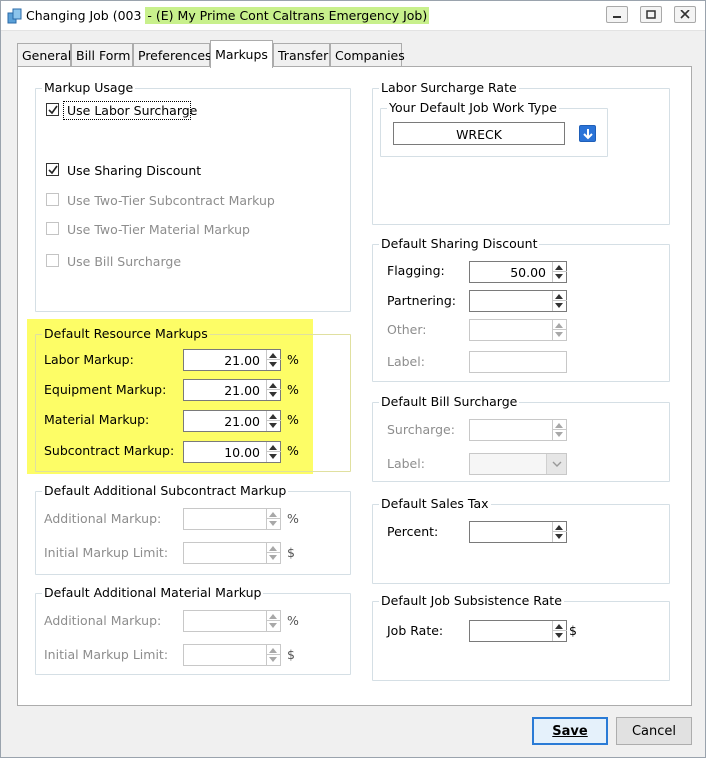 Image resolution: width=706 pixels, height=758 pixels. Describe the element at coordinates (291, 654) in the screenshot. I see `material-initial-limit-unit: $` at that location.